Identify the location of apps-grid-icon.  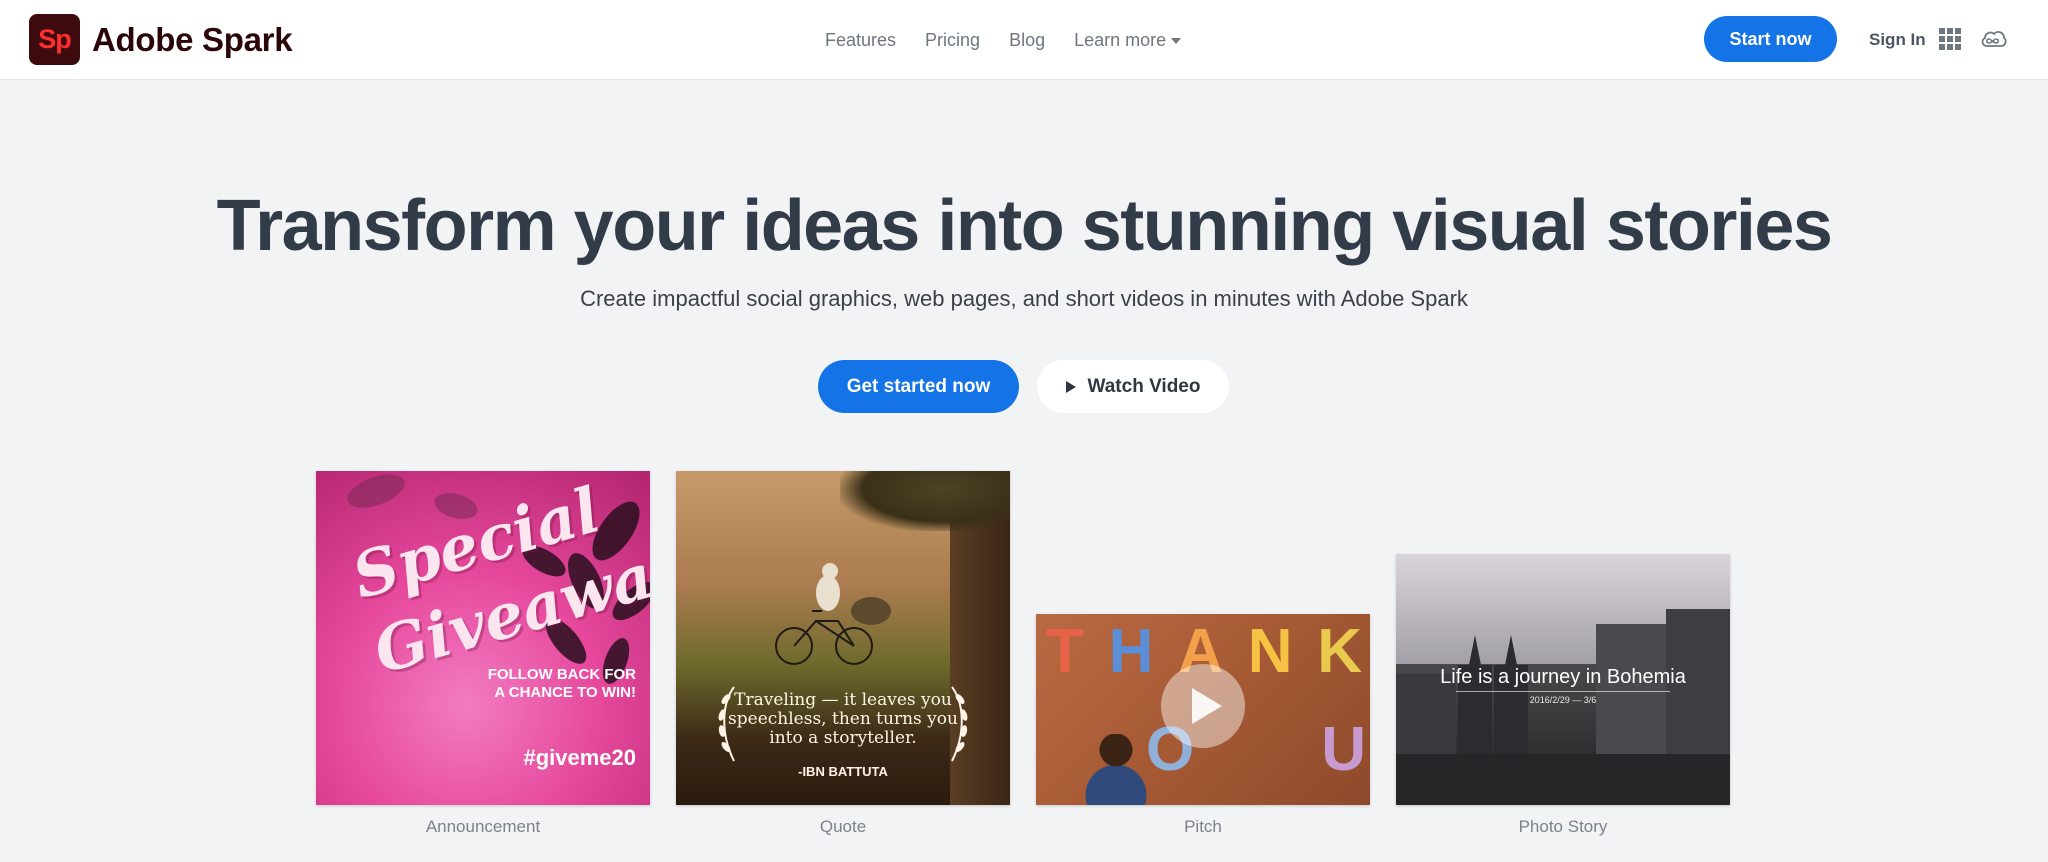
(1950, 39).